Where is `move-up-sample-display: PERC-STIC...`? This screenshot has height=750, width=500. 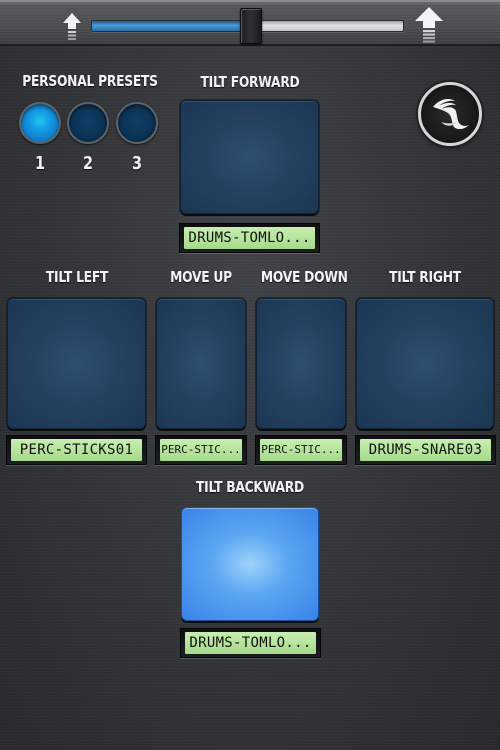
move-up-sample-display: PERC-STIC... is located at coordinates (201, 450).